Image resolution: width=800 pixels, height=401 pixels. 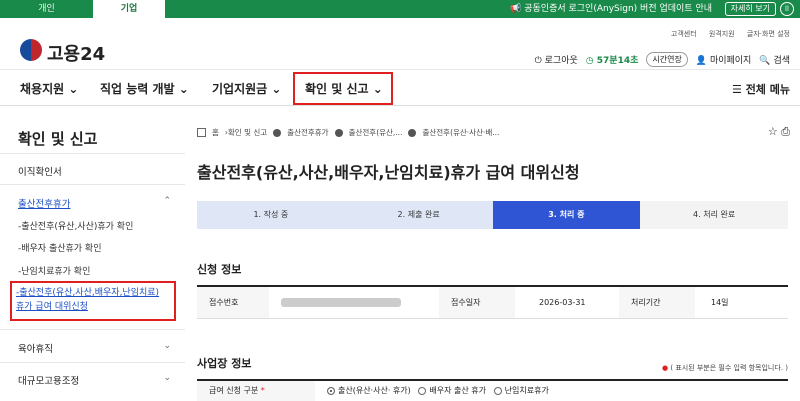 I want to click on breadcrumb-item: 확인 및 신고, so click(x=247, y=132).